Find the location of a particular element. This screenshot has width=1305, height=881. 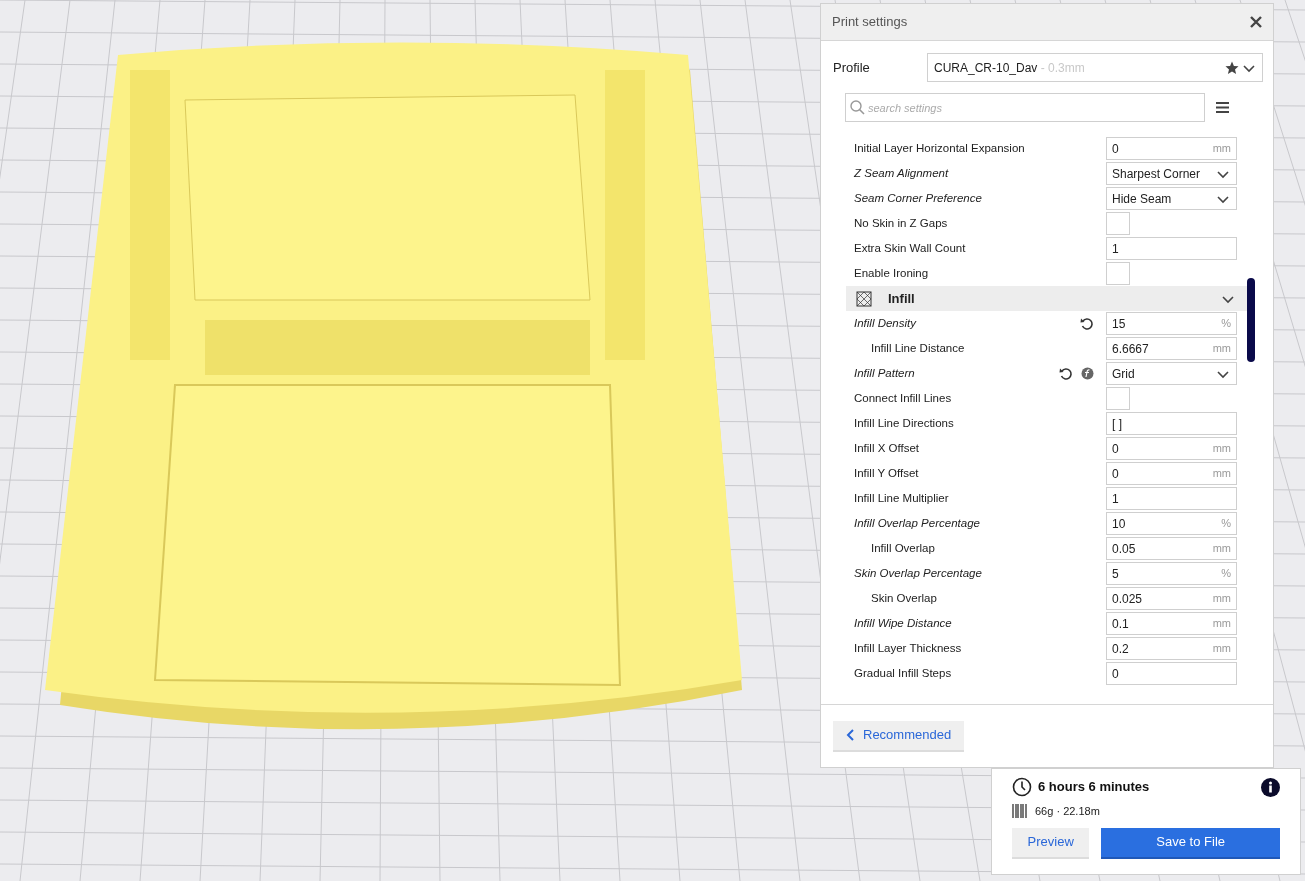

save-to-file-button: Save to File is located at coordinates (1190, 843).